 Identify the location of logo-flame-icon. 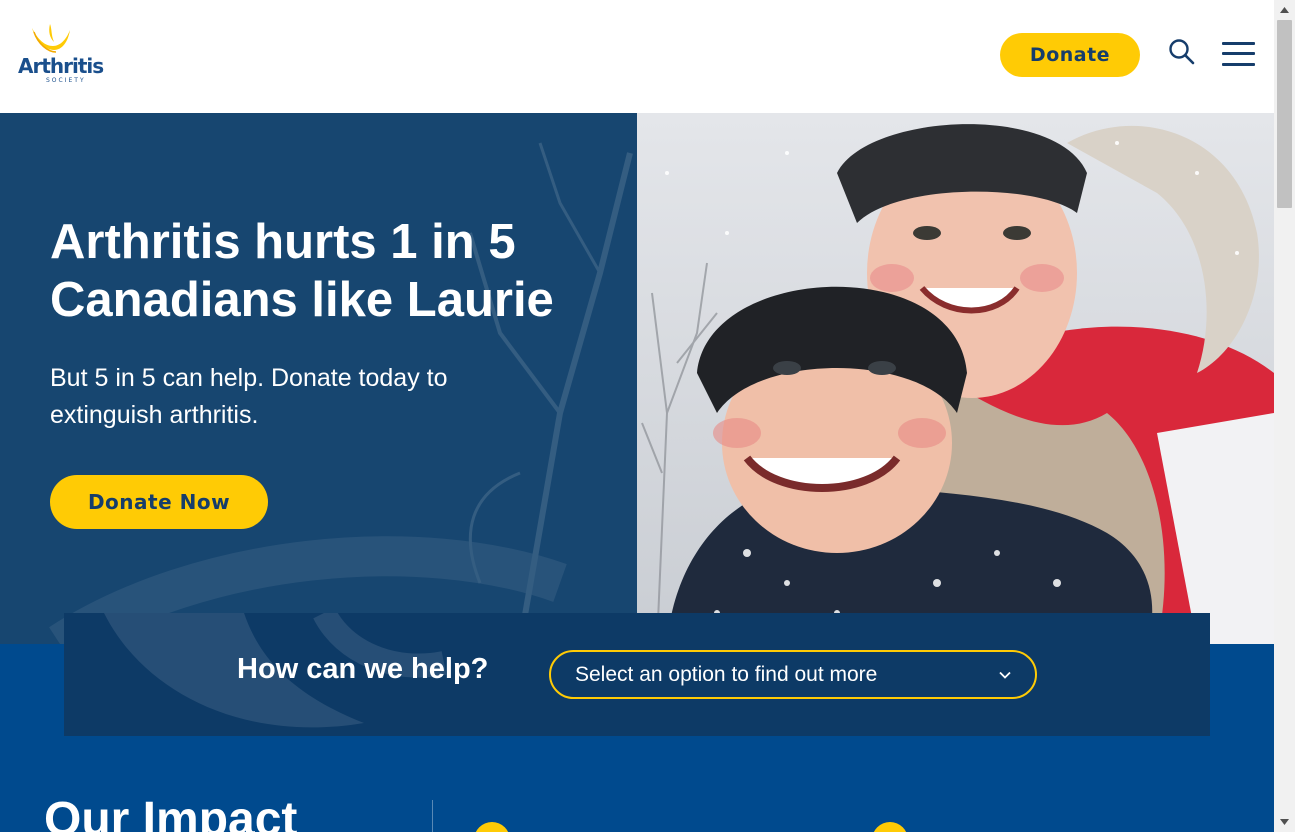
(51, 38).